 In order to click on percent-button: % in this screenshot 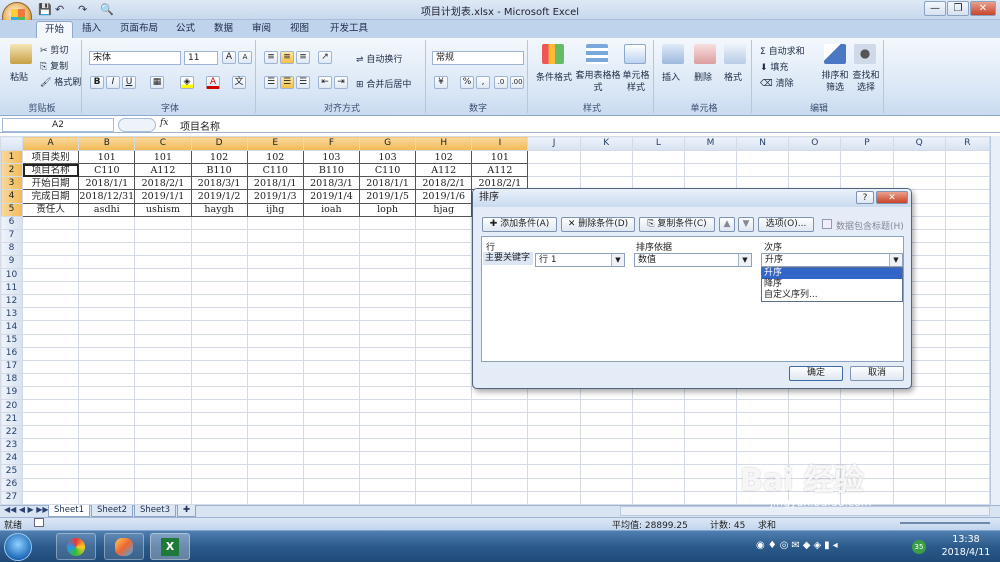, I will do `click(467, 82)`.